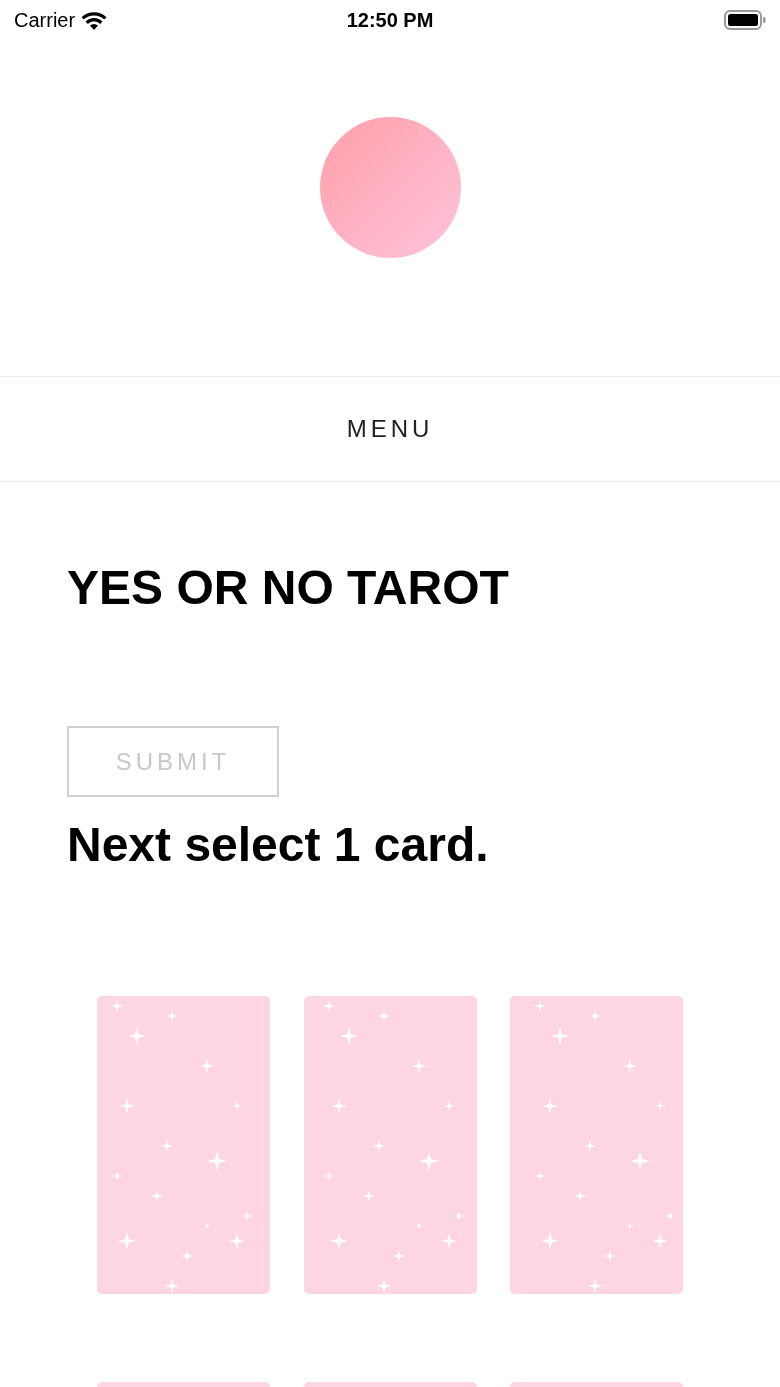  What do you see at coordinates (390, 429) in the screenshot?
I see `menu-button: MENU` at bounding box center [390, 429].